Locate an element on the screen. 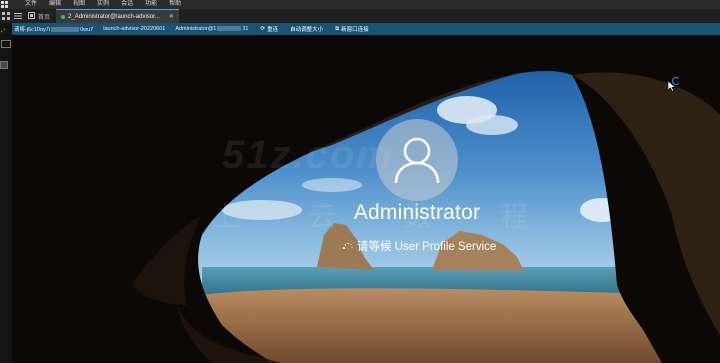 The height and width of the screenshot is (363, 720). left-gutter: ⤢ is located at coordinates (6, 193).